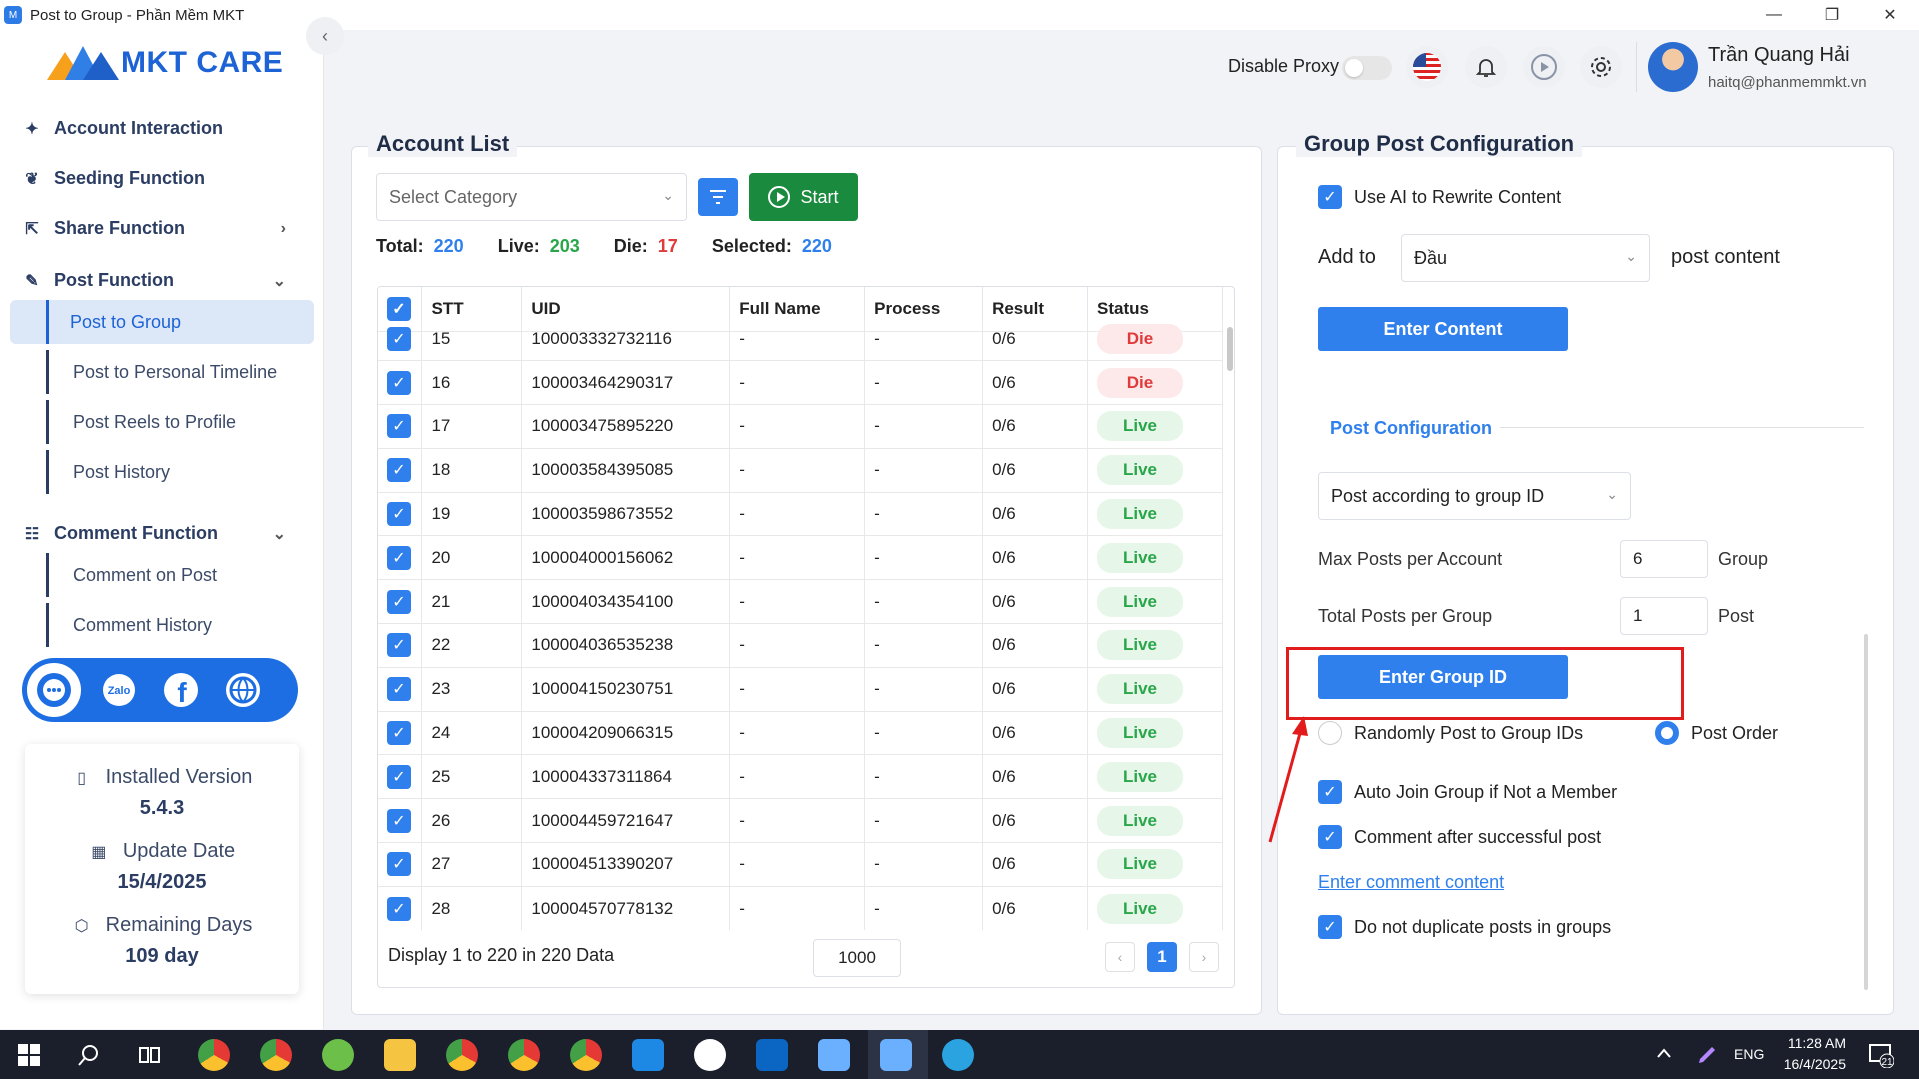 Image resolution: width=1919 pixels, height=1079 pixels. What do you see at coordinates (1813, 1043) in the screenshot?
I see `clock-time: 11:28 AM` at bounding box center [1813, 1043].